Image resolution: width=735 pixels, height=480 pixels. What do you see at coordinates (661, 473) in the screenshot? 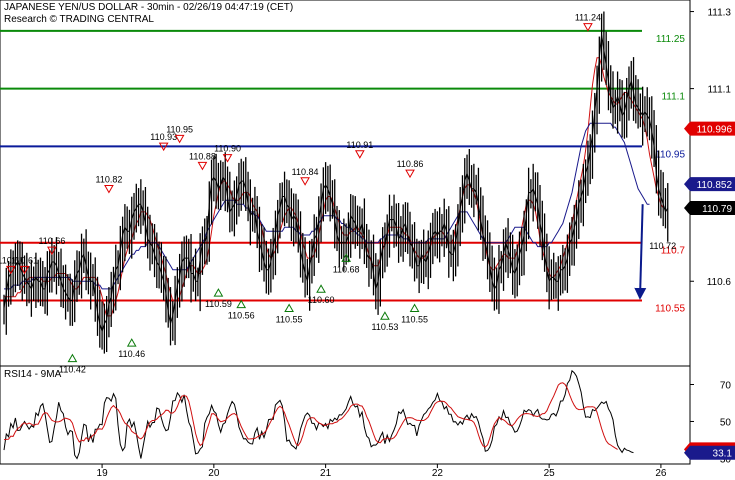
I see `x-tick-label: 26` at bounding box center [661, 473].